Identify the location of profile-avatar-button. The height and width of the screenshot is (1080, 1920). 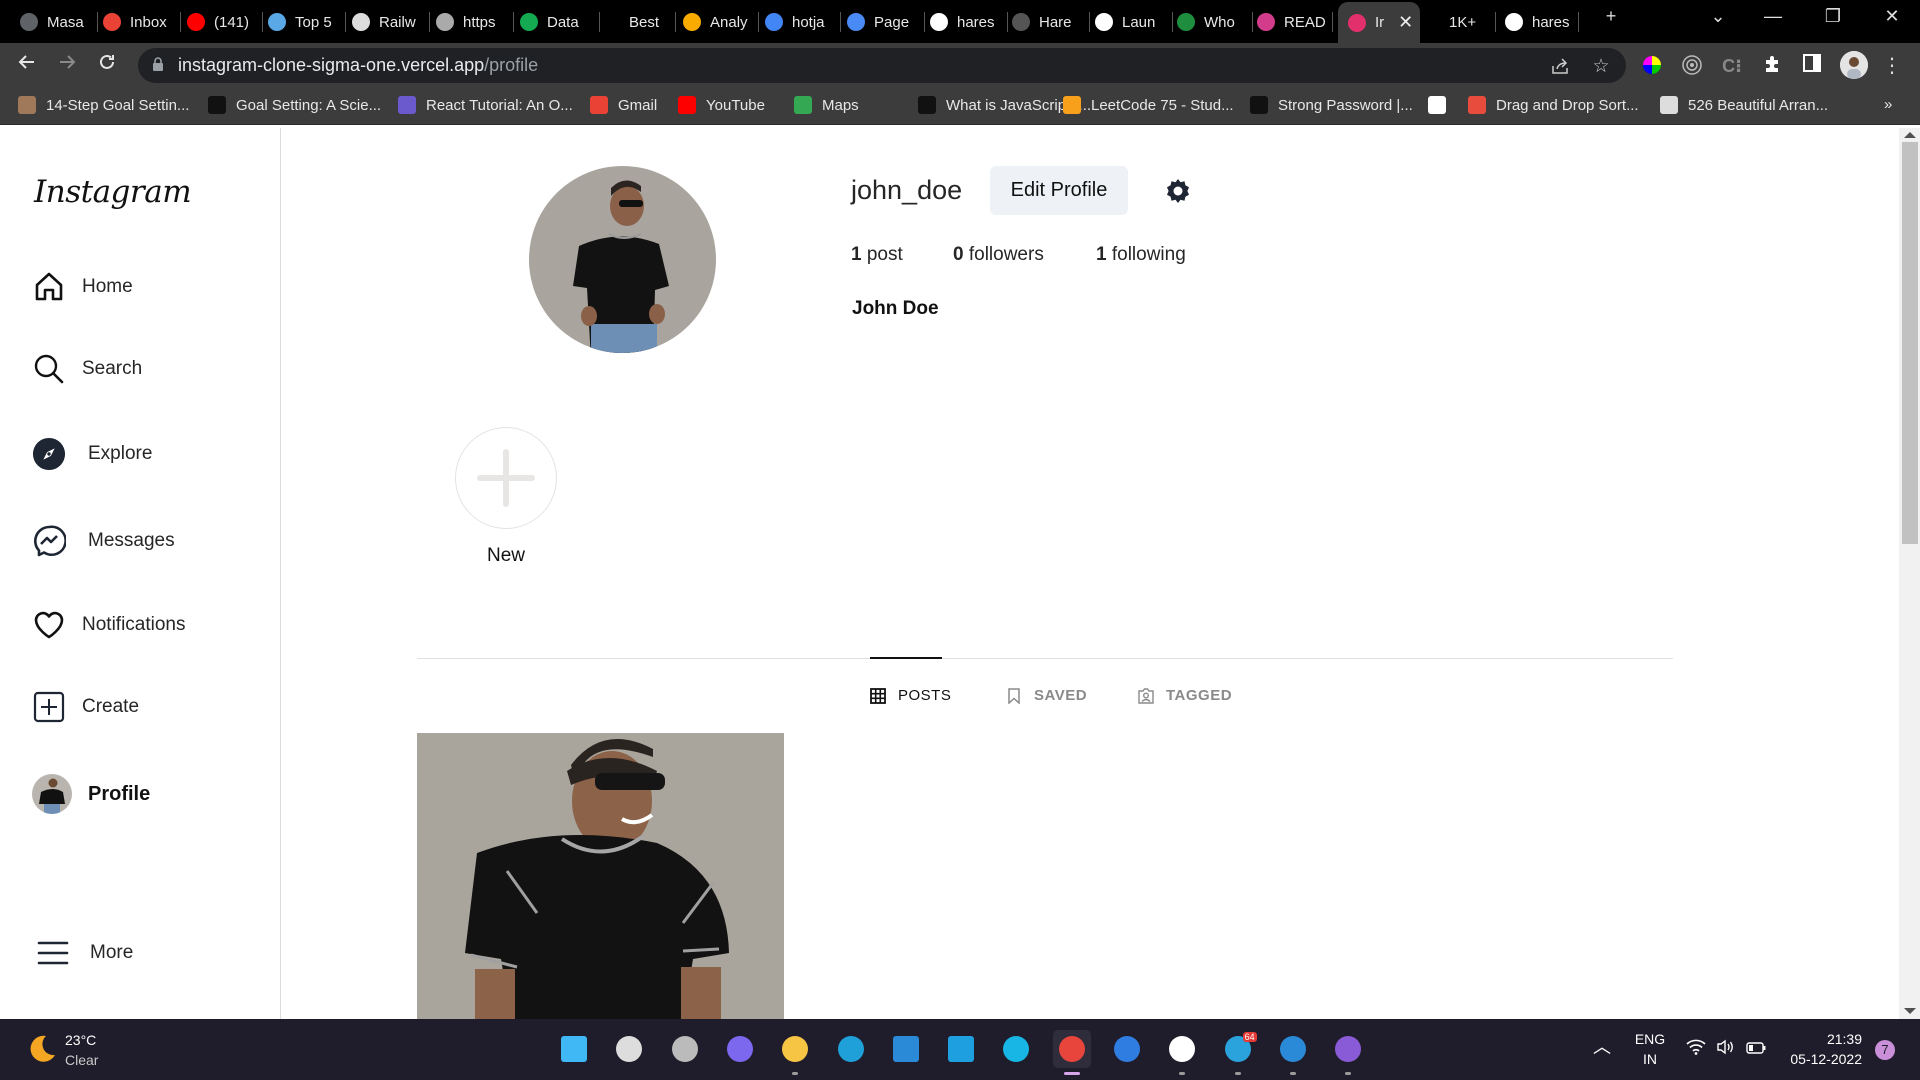
(1854, 65).